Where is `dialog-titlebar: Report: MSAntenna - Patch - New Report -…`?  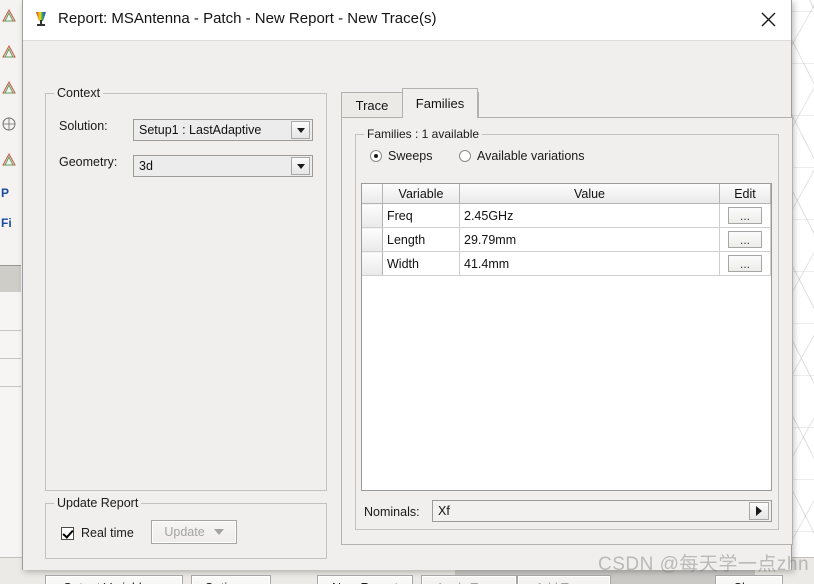
dialog-titlebar: Report: MSAntenna - Patch - New Report -… is located at coordinates (407, 20).